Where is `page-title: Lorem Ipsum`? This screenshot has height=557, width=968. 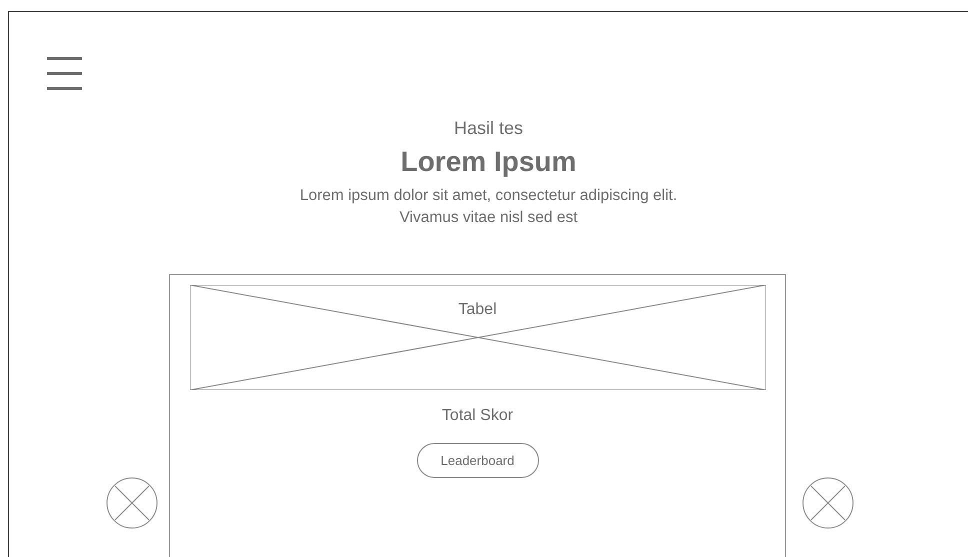 page-title: Lorem Ipsum is located at coordinates (488, 162).